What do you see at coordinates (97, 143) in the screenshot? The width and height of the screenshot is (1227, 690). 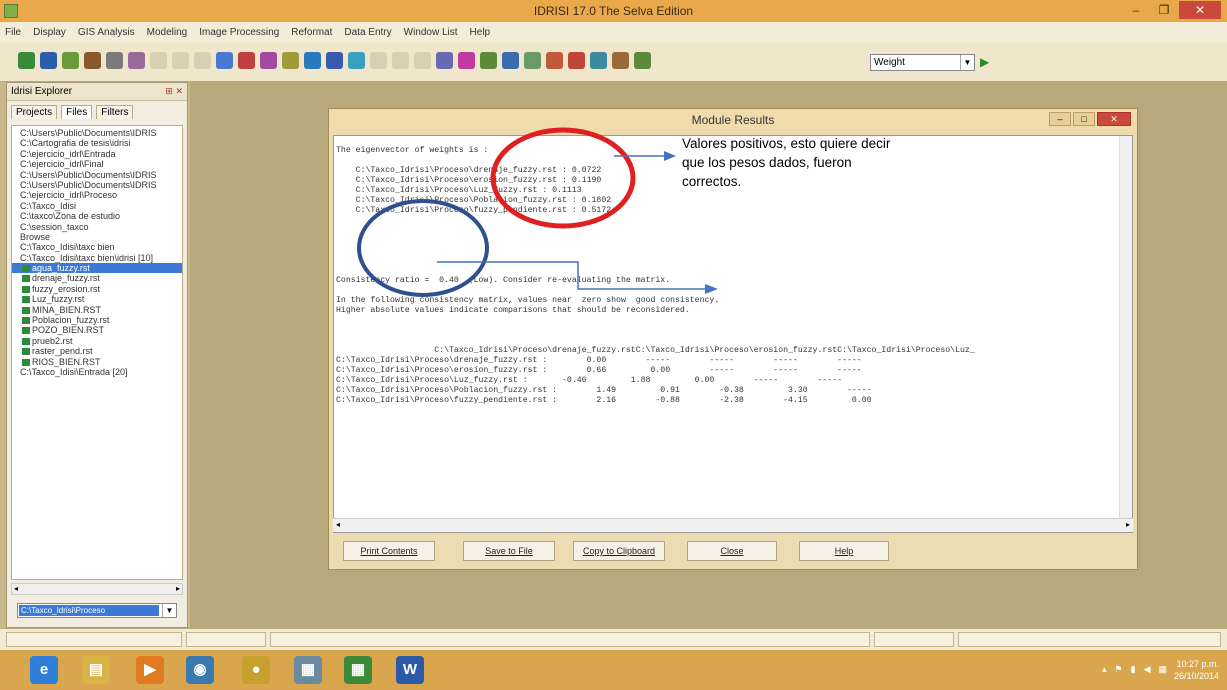 I see `tree-folder-item: C:\Cartografia de tesis\idrisi` at bounding box center [97, 143].